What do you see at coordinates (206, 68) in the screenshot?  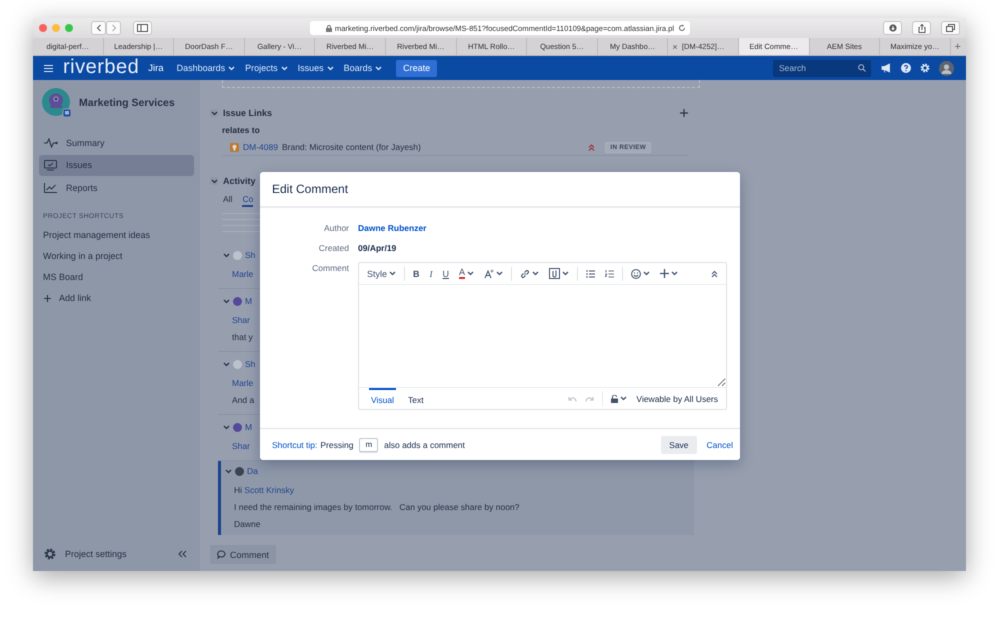 I see `nav-menu: Dashboards` at bounding box center [206, 68].